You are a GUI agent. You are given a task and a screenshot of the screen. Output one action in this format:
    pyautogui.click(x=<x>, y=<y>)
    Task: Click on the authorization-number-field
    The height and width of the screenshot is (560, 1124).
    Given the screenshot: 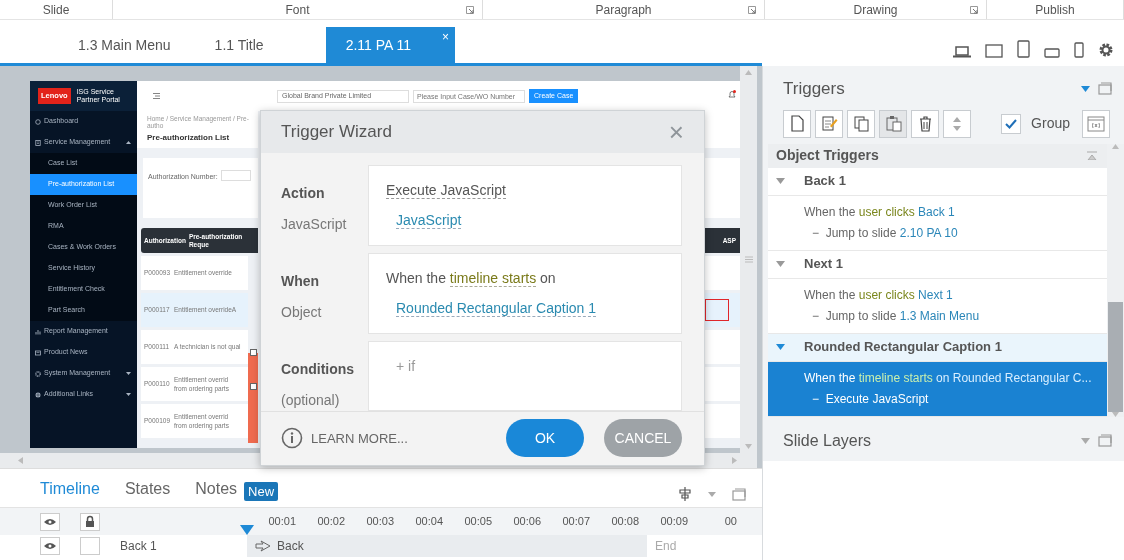 What is the action you would take?
    pyautogui.click(x=235, y=175)
    